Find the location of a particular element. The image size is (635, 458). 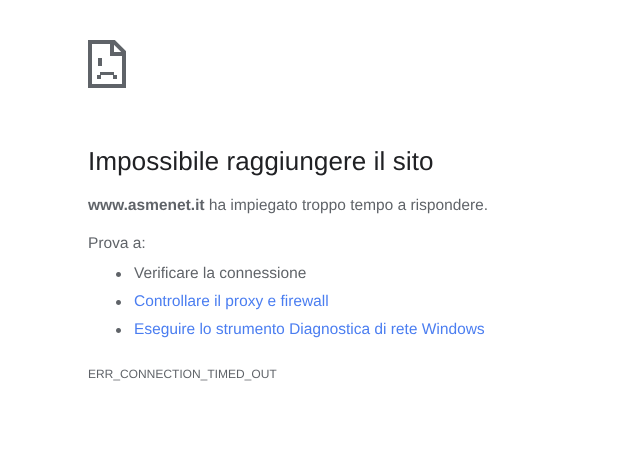

suggestion-text: Verificare la connessione is located at coordinates (220, 274).